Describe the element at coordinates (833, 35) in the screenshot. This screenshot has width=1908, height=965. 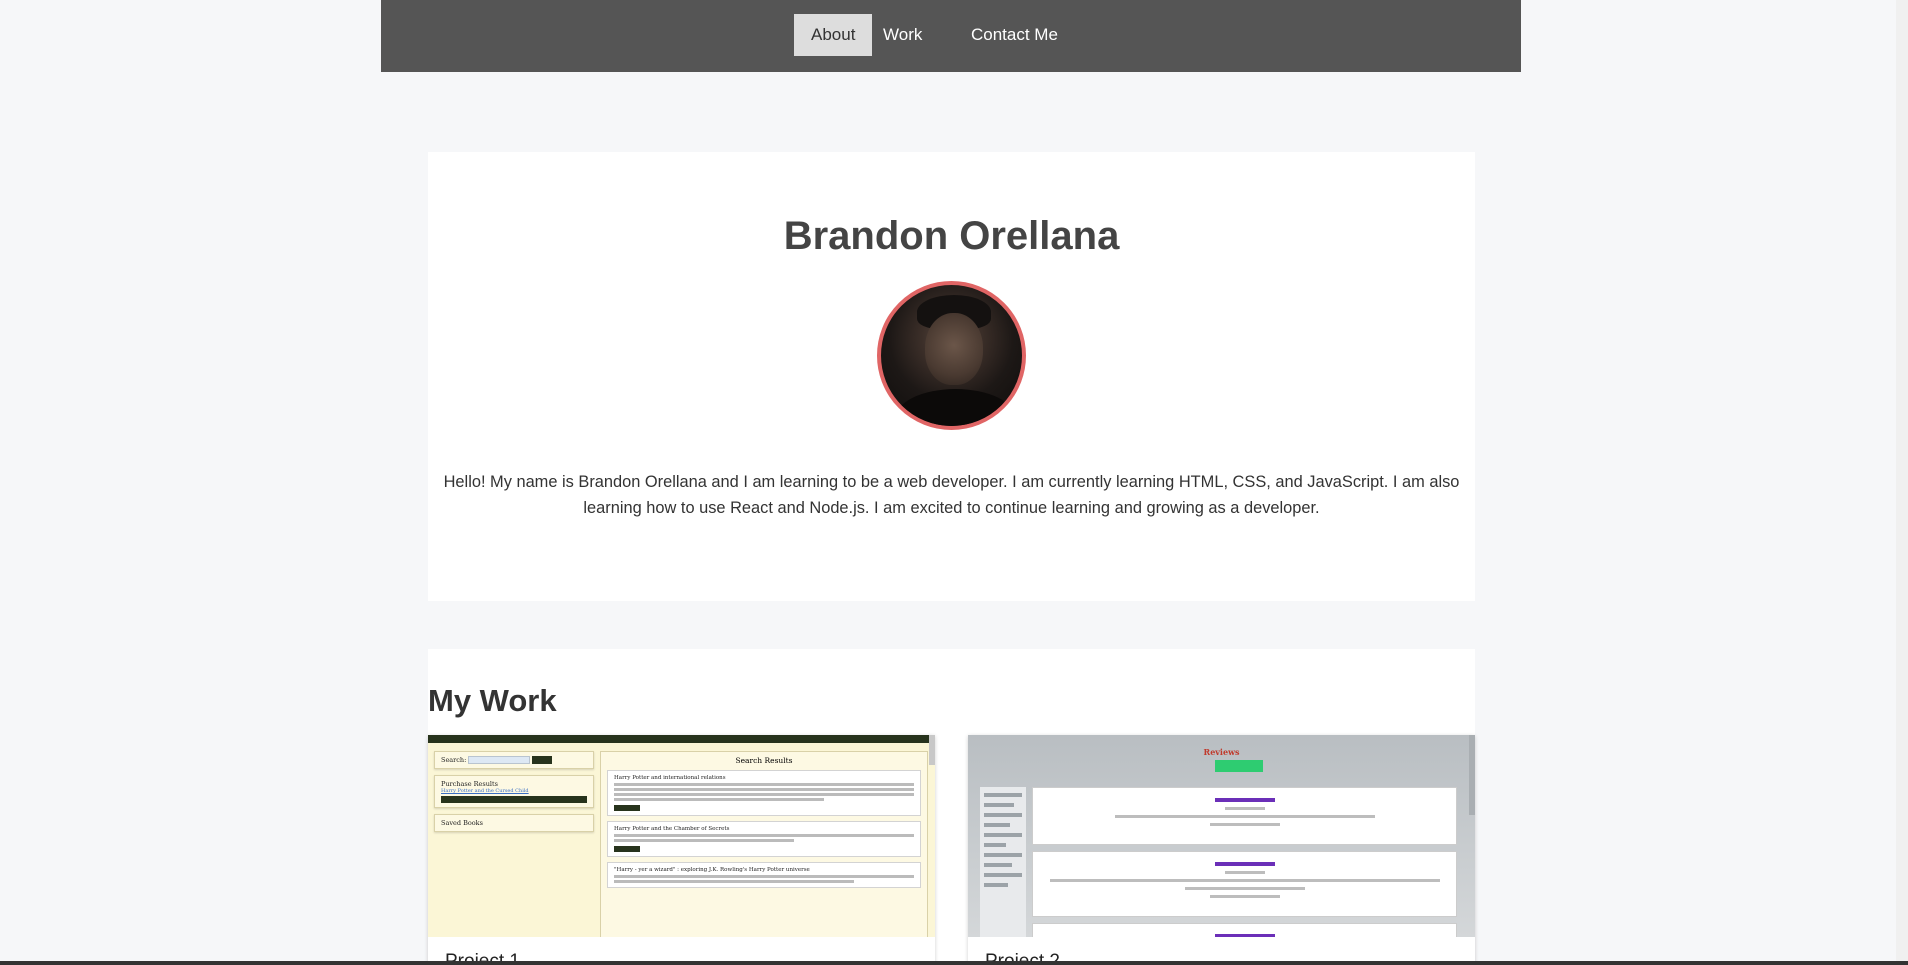
I see `nav-item-about: About` at that location.